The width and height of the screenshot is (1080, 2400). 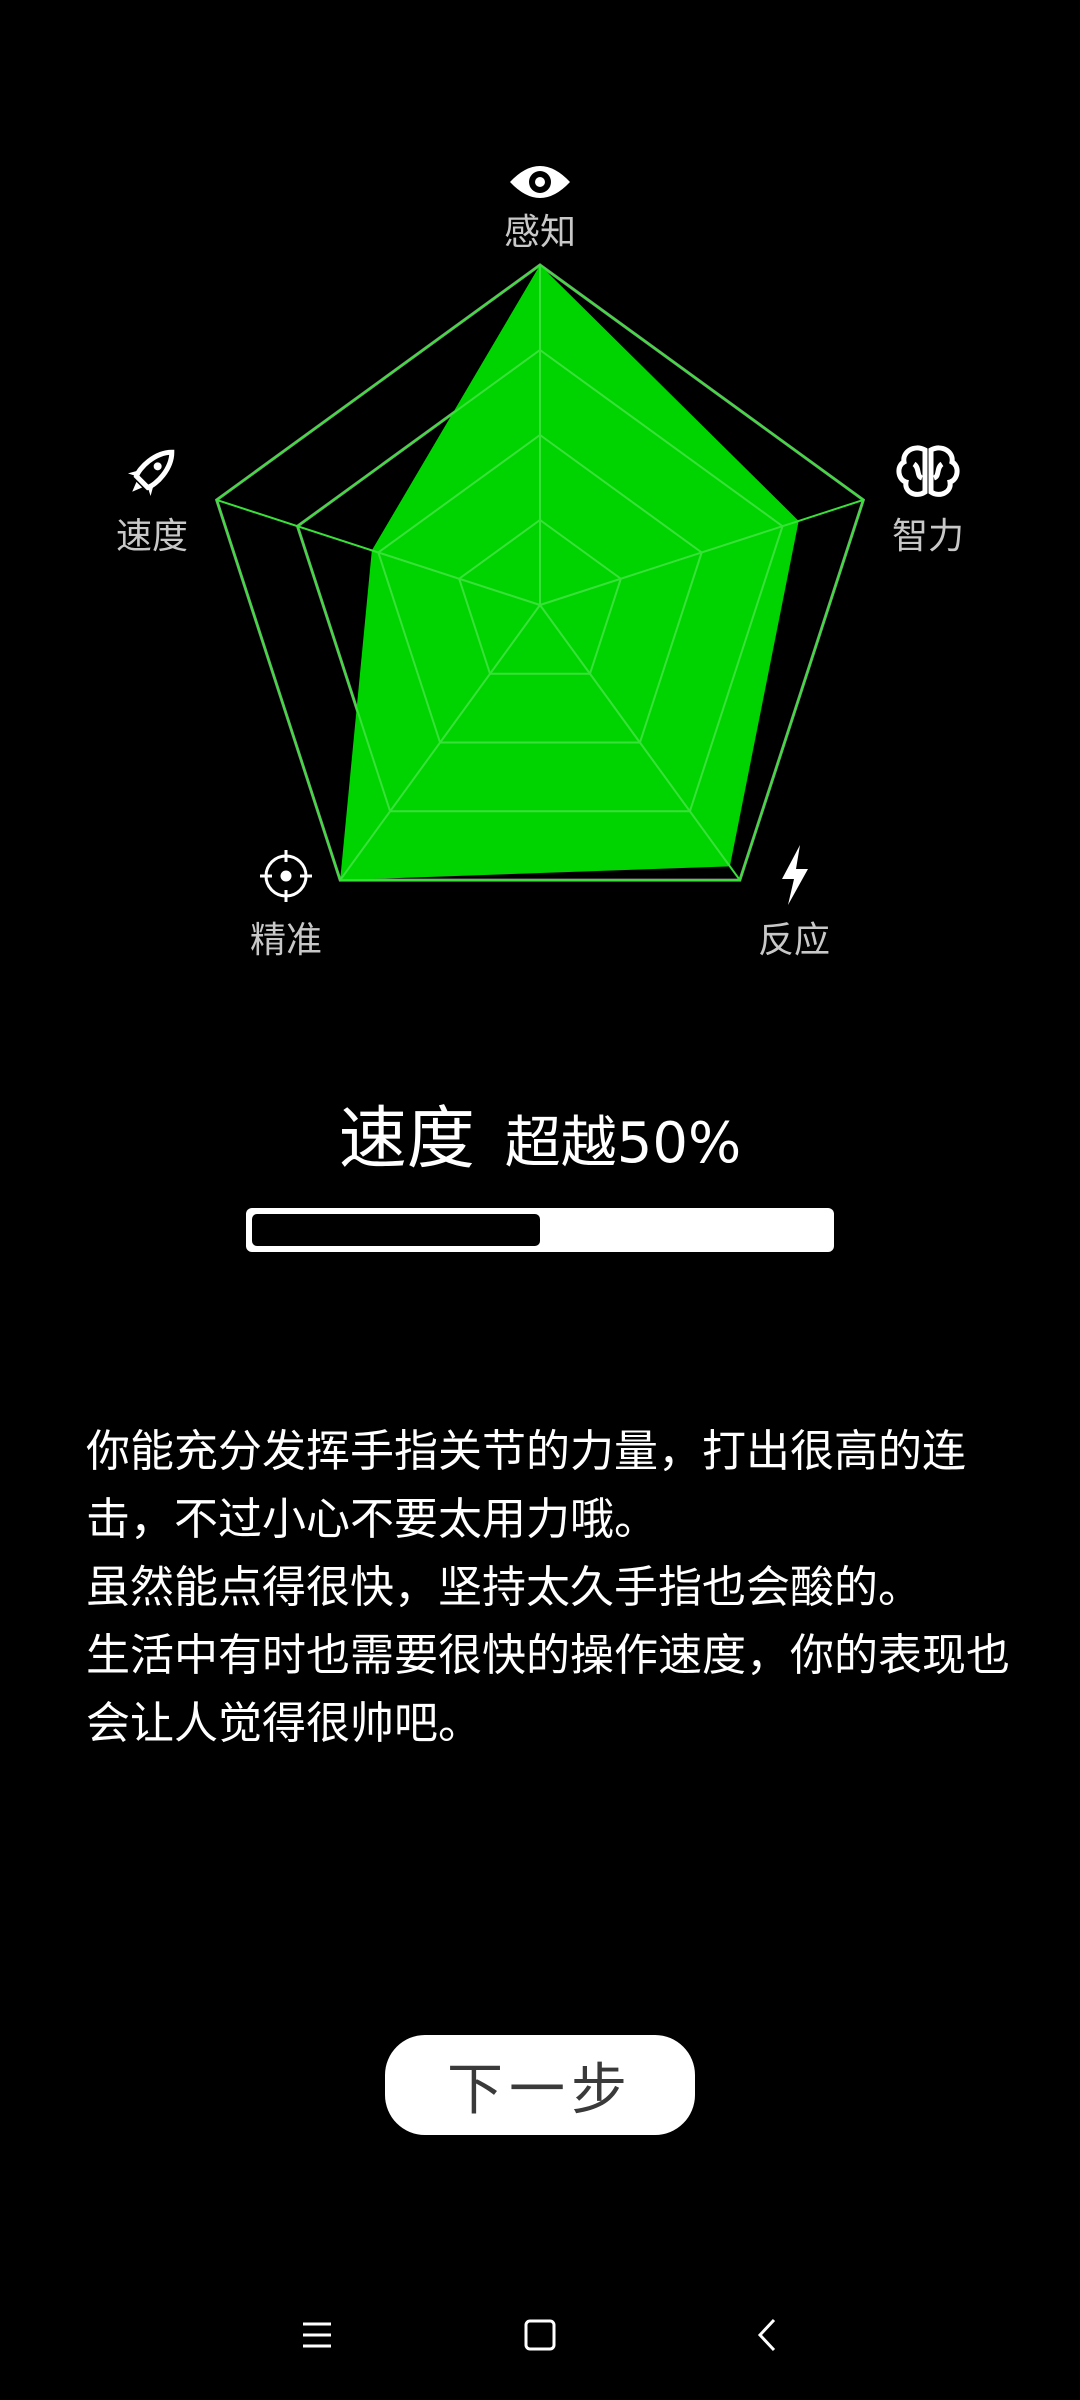 I want to click on home-square-icon, so click(x=540, y=2335).